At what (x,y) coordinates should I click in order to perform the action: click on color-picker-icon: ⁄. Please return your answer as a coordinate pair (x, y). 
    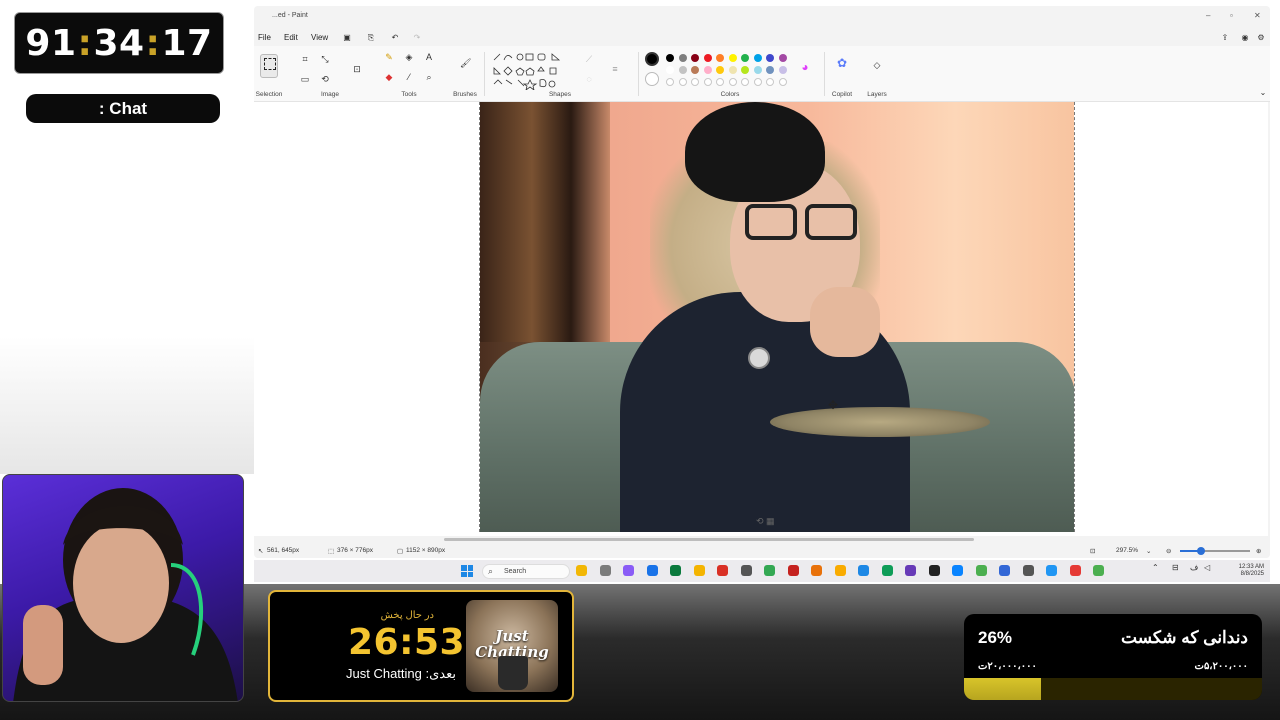
    Looking at the image, I should click on (409, 77).